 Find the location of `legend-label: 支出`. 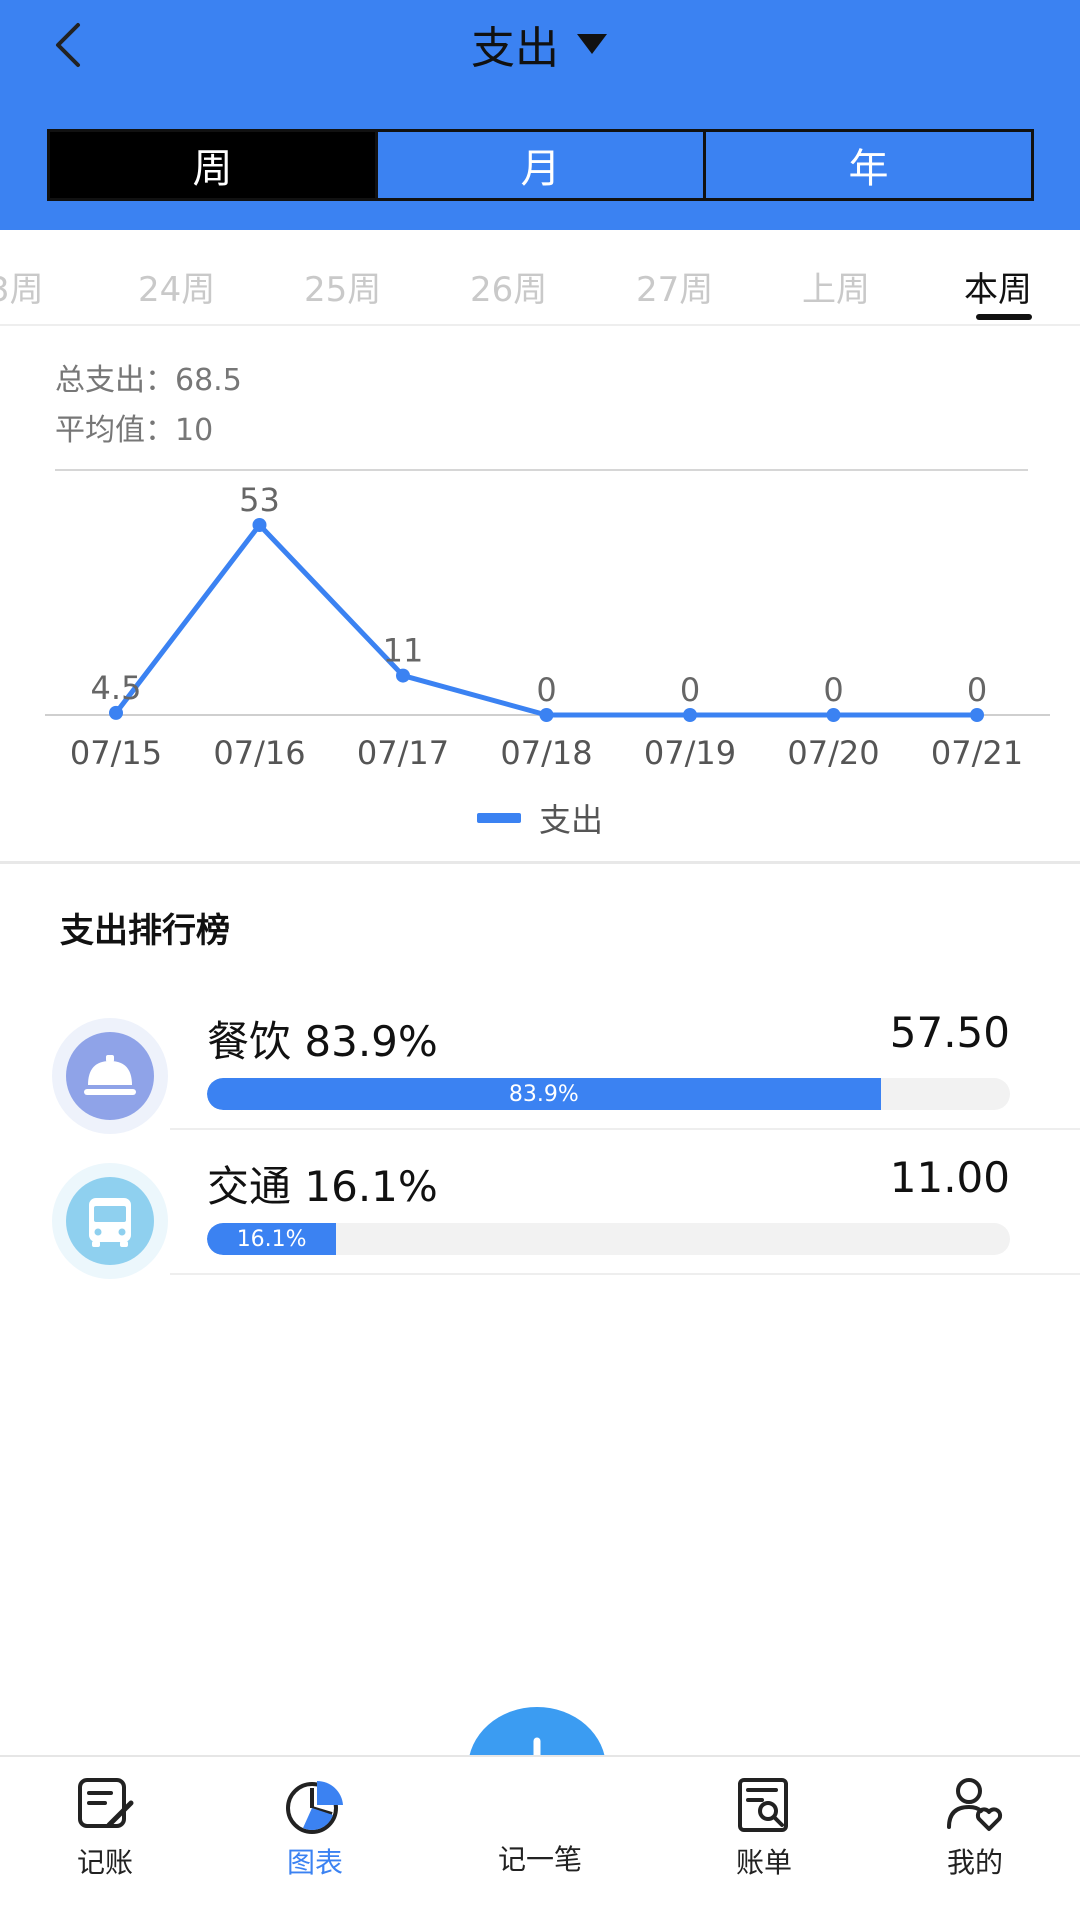

legend-label: 支出 is located at coordinates (570, 820).